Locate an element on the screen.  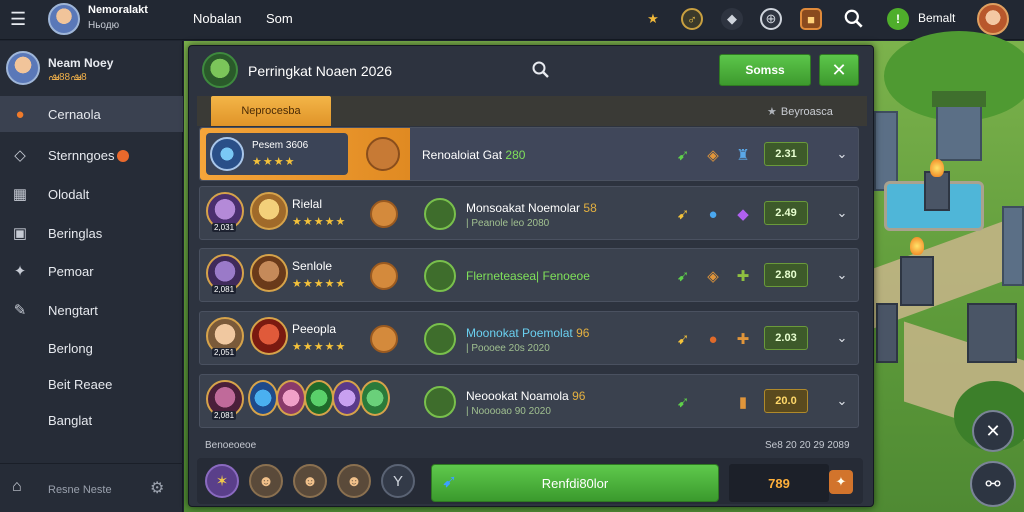
row-name: Pesem 3606 is located at coordinates (280, 145).